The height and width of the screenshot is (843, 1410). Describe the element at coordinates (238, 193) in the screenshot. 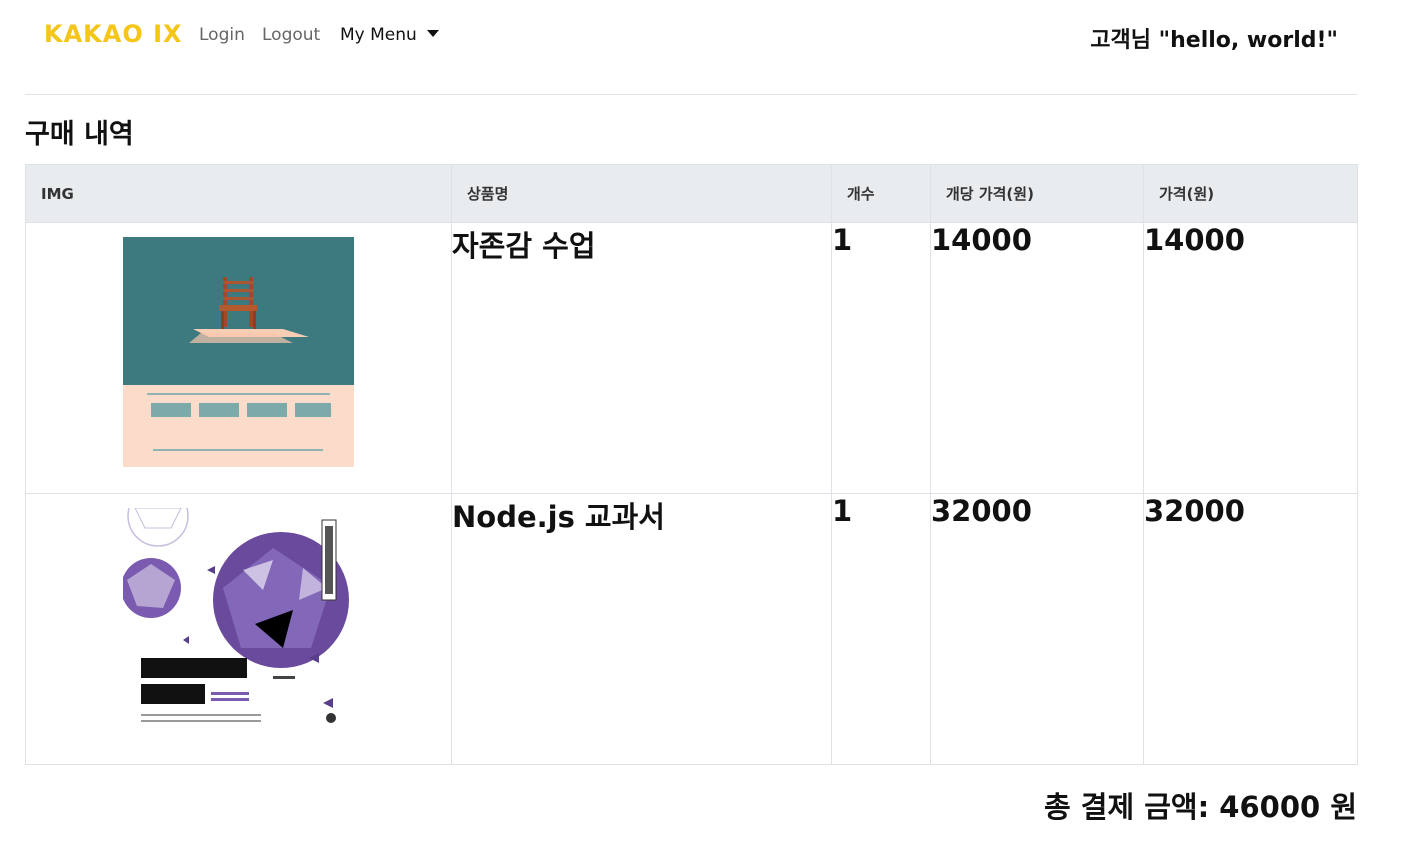

I see `column-header-img: IMG` at that location.